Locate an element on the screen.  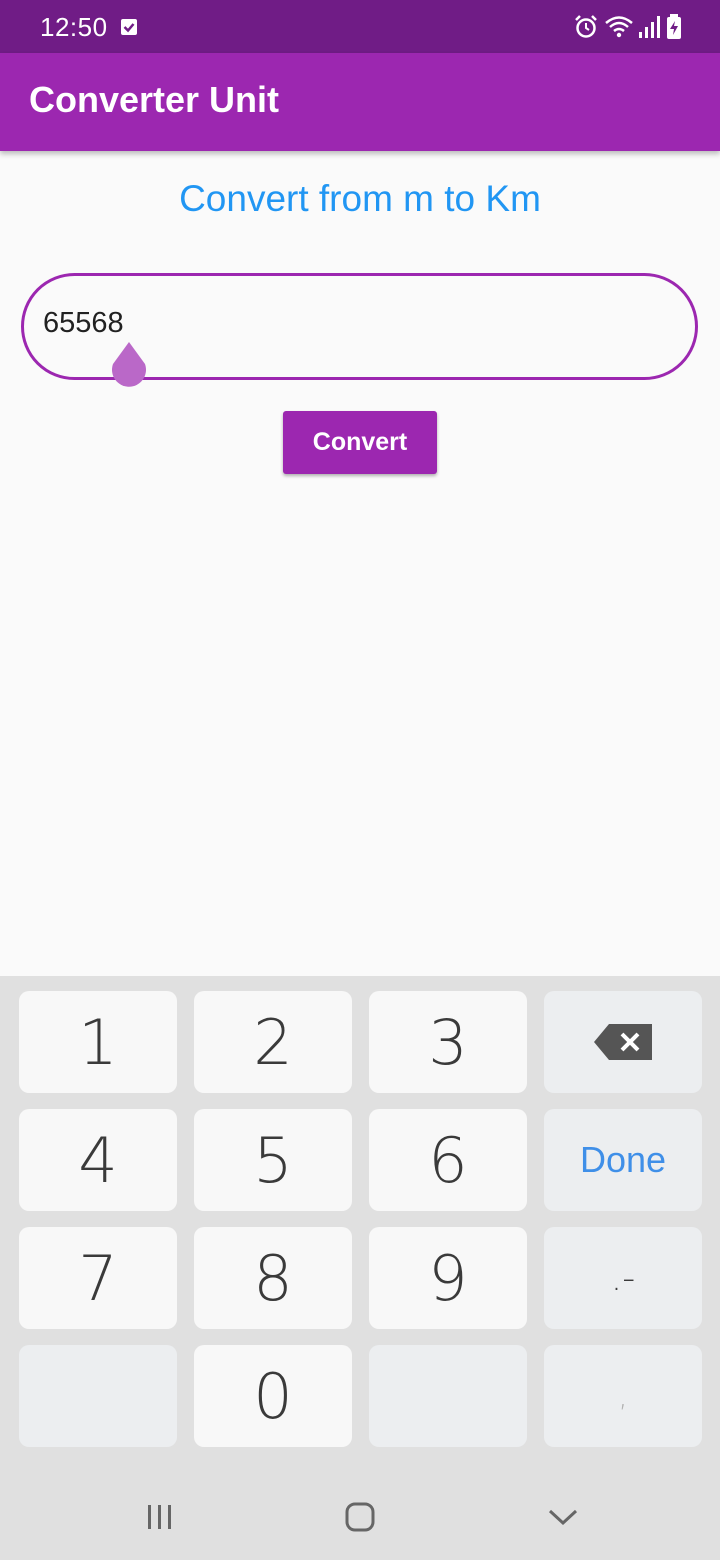
blank-key-right is located at coordinates (448, 1396).